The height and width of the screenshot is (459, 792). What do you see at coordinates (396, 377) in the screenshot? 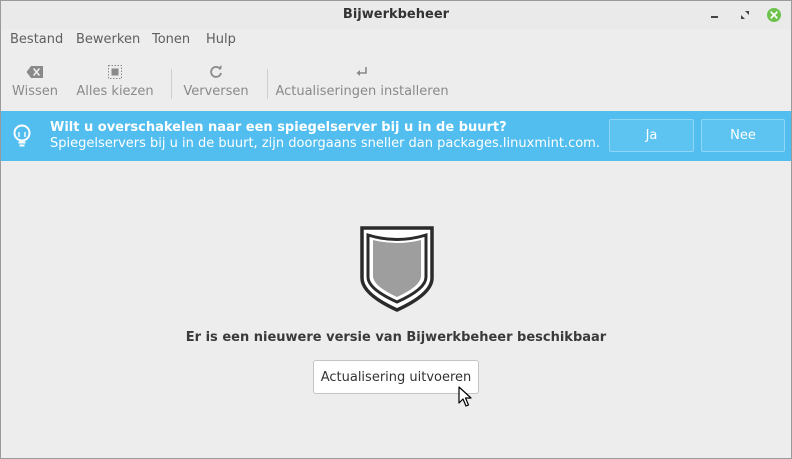
I see `run-update-button: Actualisering uitvoeren` at bounding box center [396, 377].